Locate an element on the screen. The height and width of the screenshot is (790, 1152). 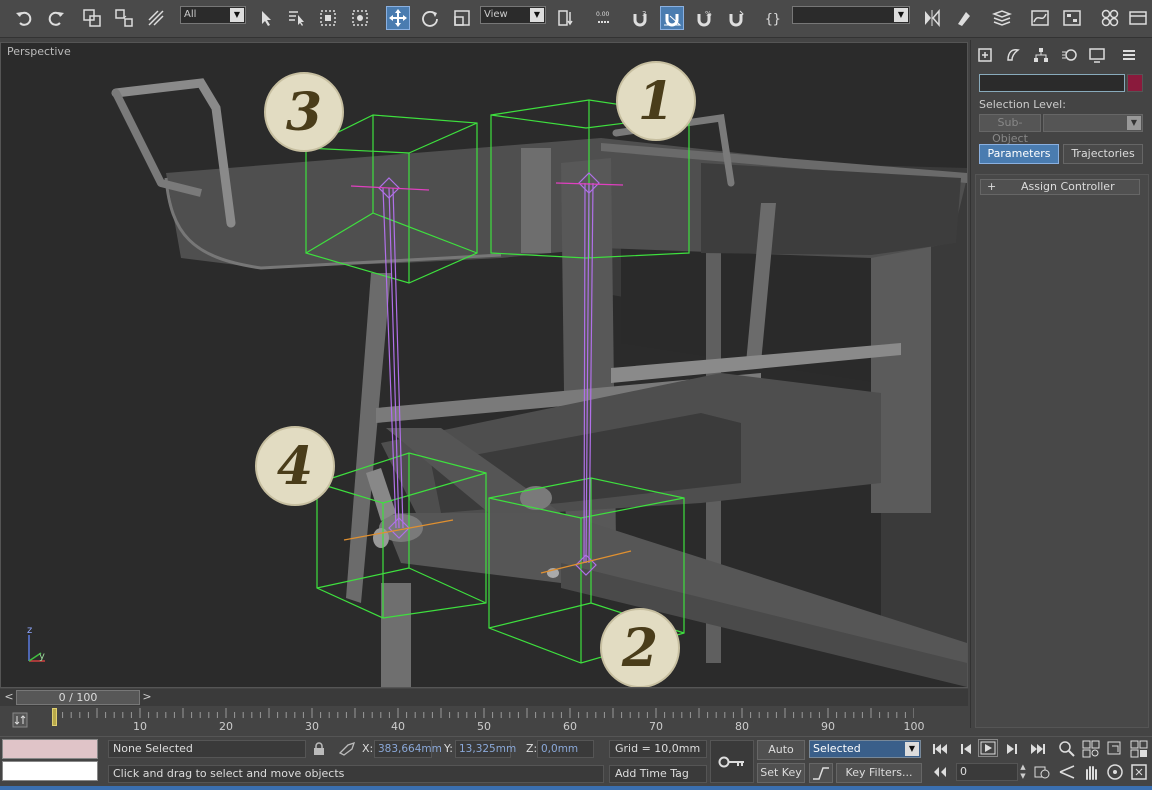
key-mode-toggle-icon is located at coordinates (940, 772).